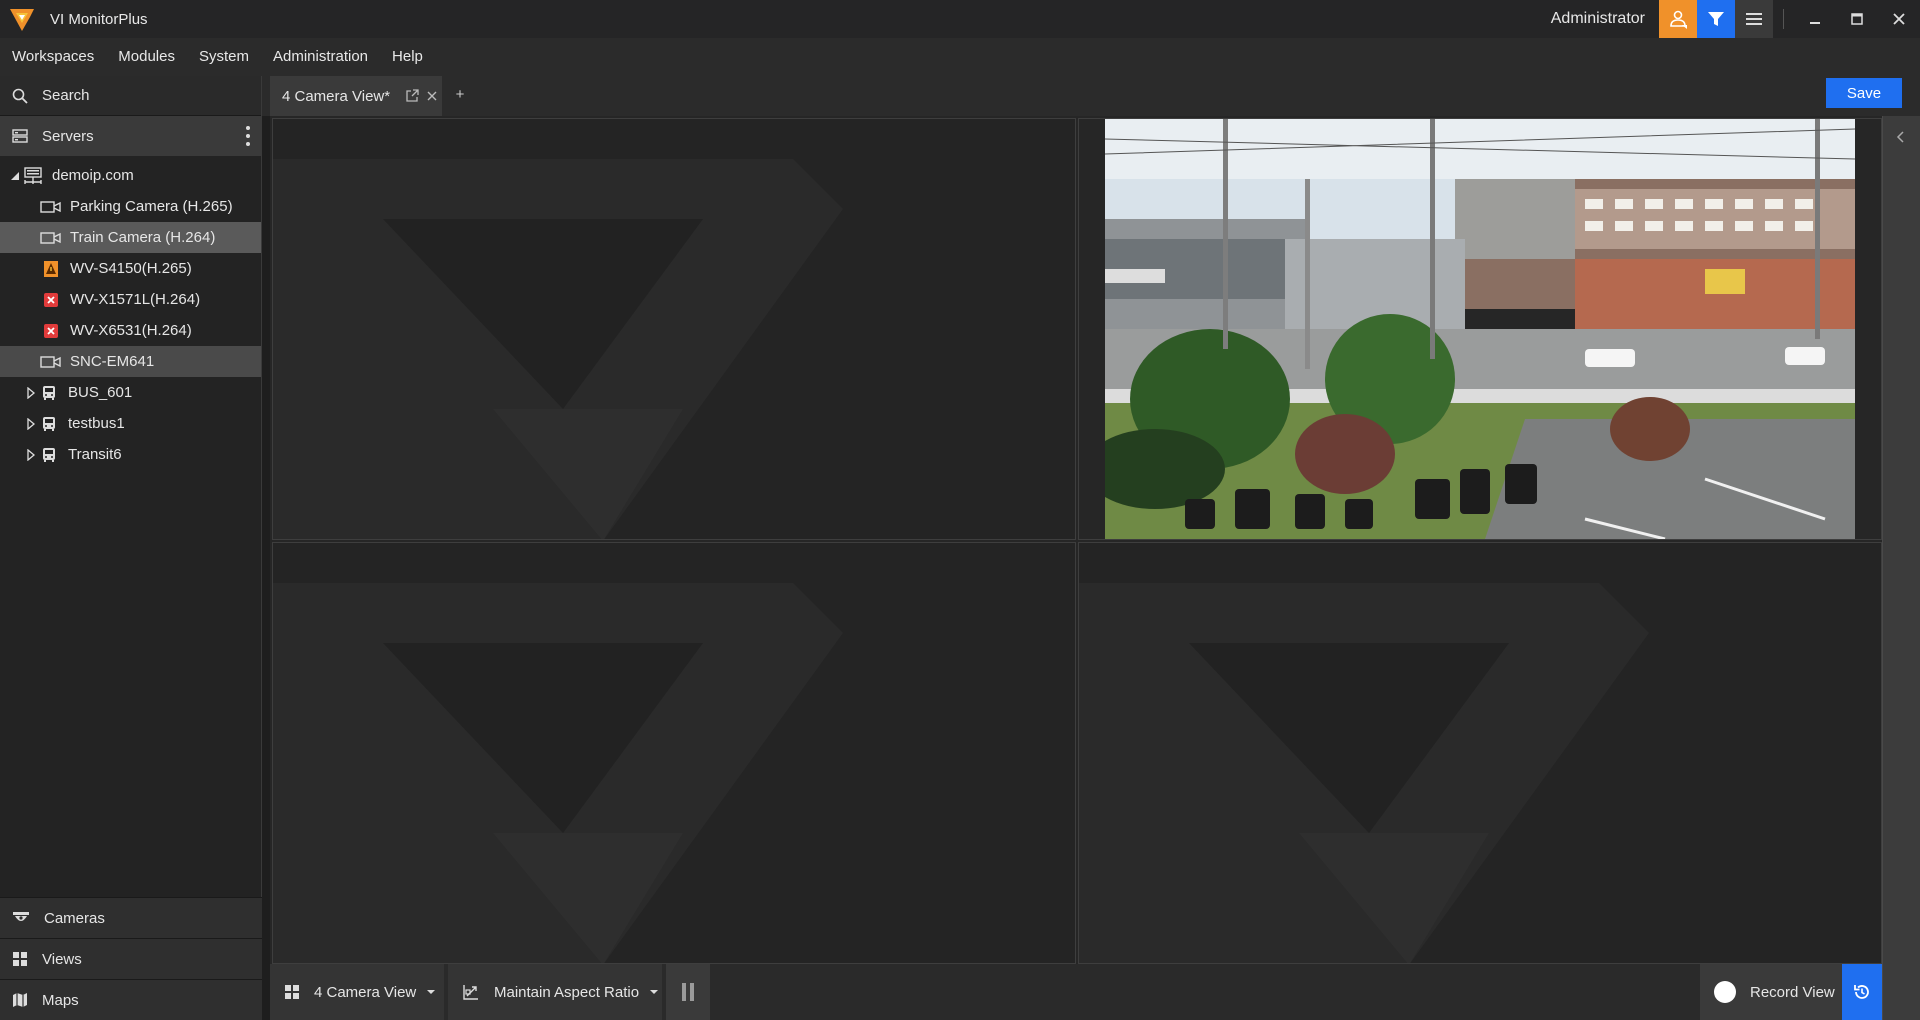 This screenshot has height=1020, width=1920. What do you see at coordinates (151, 206) in the screenshot?
I see `tree-item-label: Parking Camera (H.265)` at bounding box center [151, 206].